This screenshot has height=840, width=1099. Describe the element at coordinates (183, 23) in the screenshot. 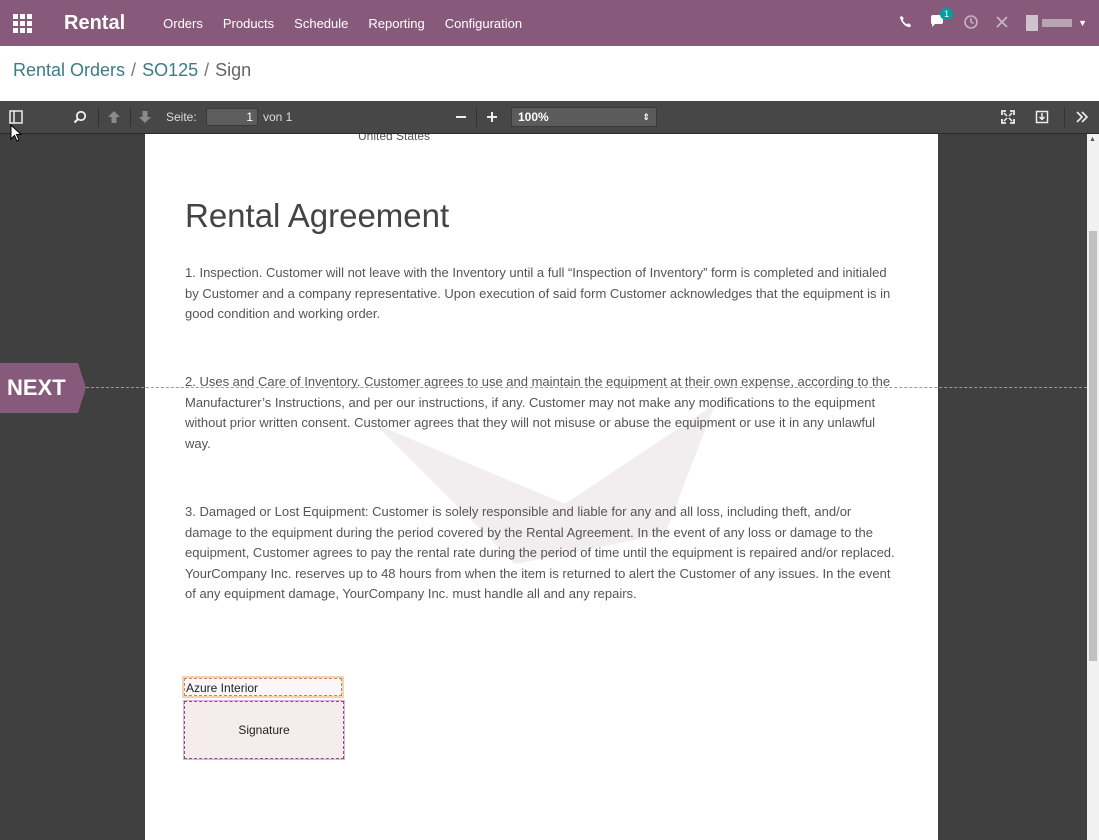

I see `menu-orders: Orders` at that location.